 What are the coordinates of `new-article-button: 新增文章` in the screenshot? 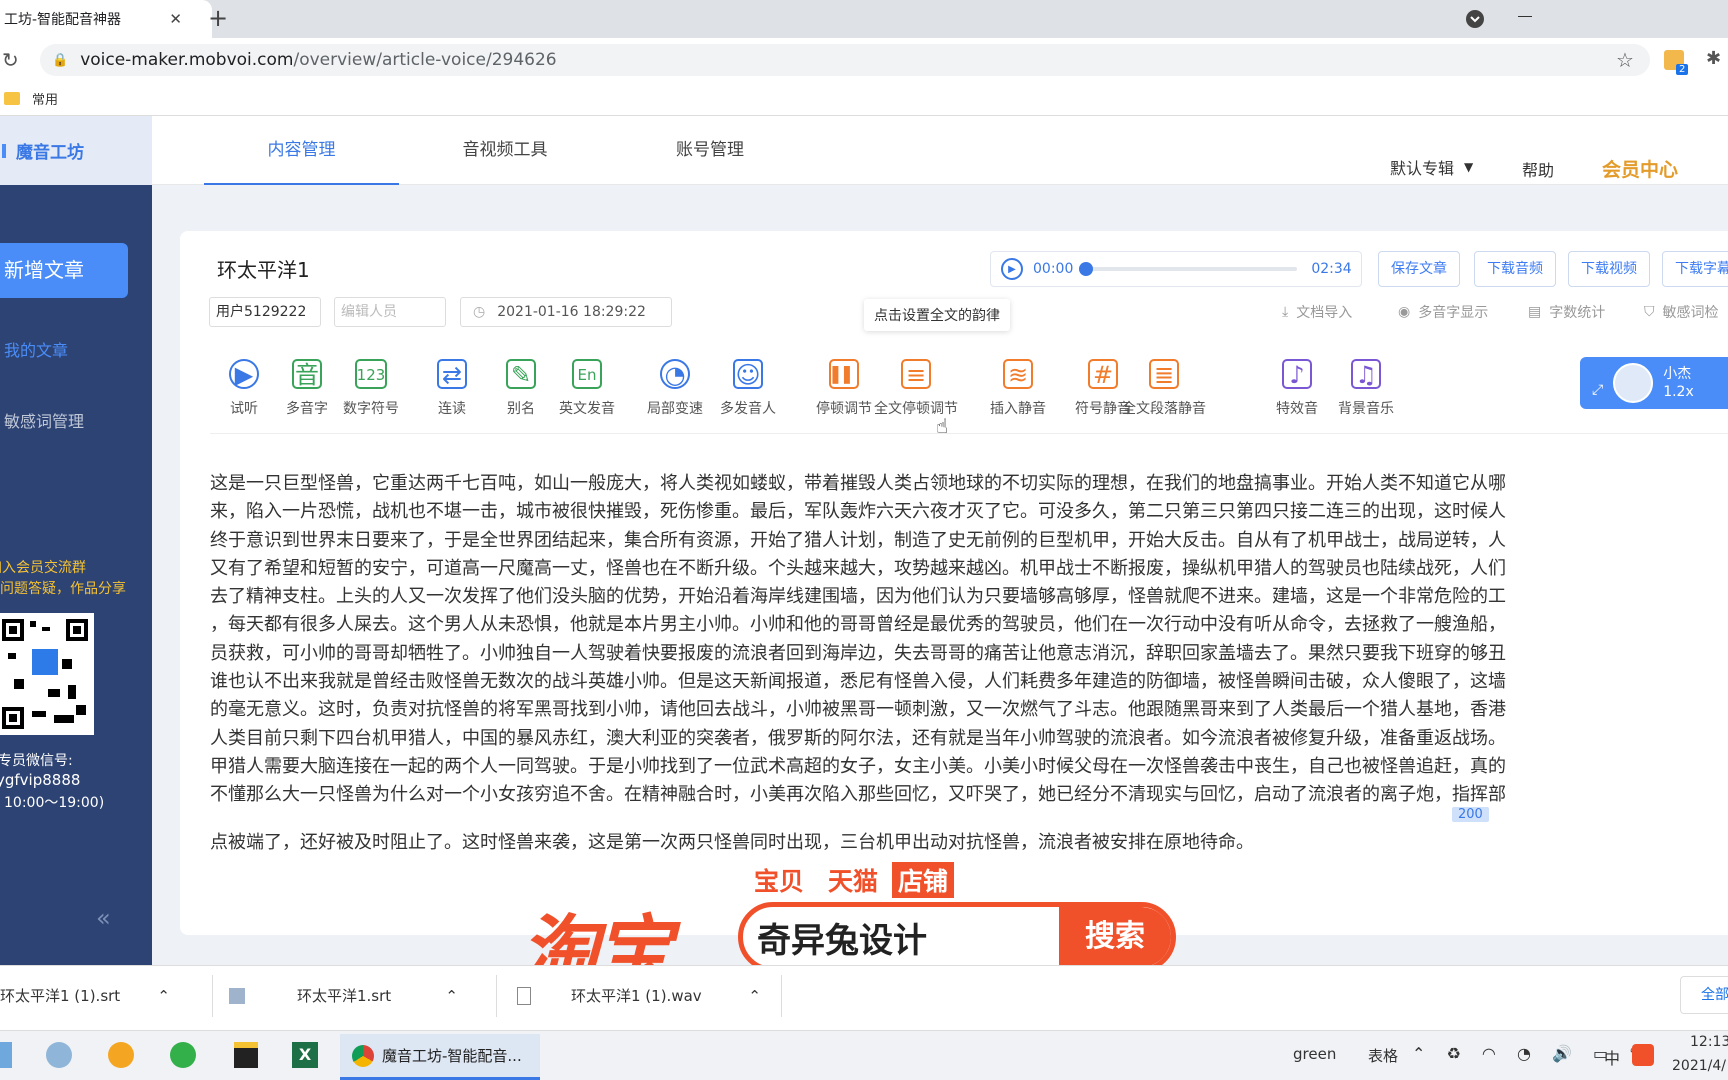 It's located at (64, 270).